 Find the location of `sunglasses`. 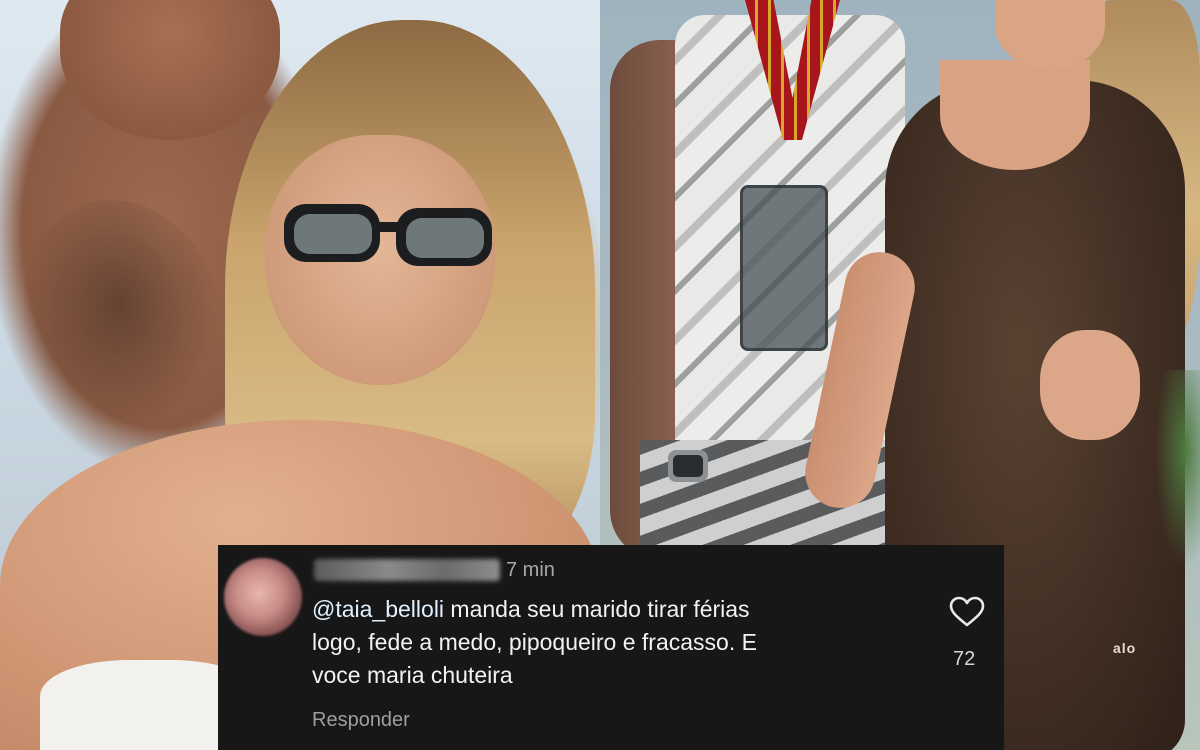

sunglasses is located at coordinates (388, 235).